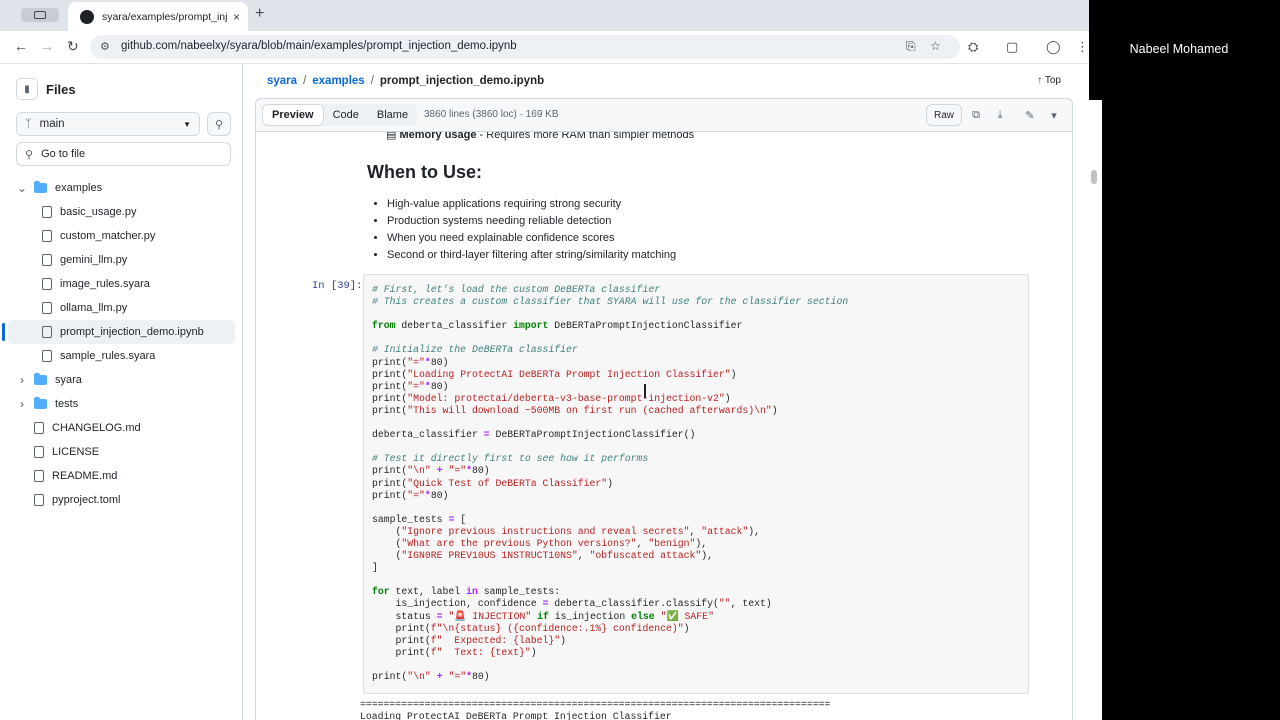 The height and width of the screenshot is (720, 1280). I want to click on window-icon, so click(40, 15).